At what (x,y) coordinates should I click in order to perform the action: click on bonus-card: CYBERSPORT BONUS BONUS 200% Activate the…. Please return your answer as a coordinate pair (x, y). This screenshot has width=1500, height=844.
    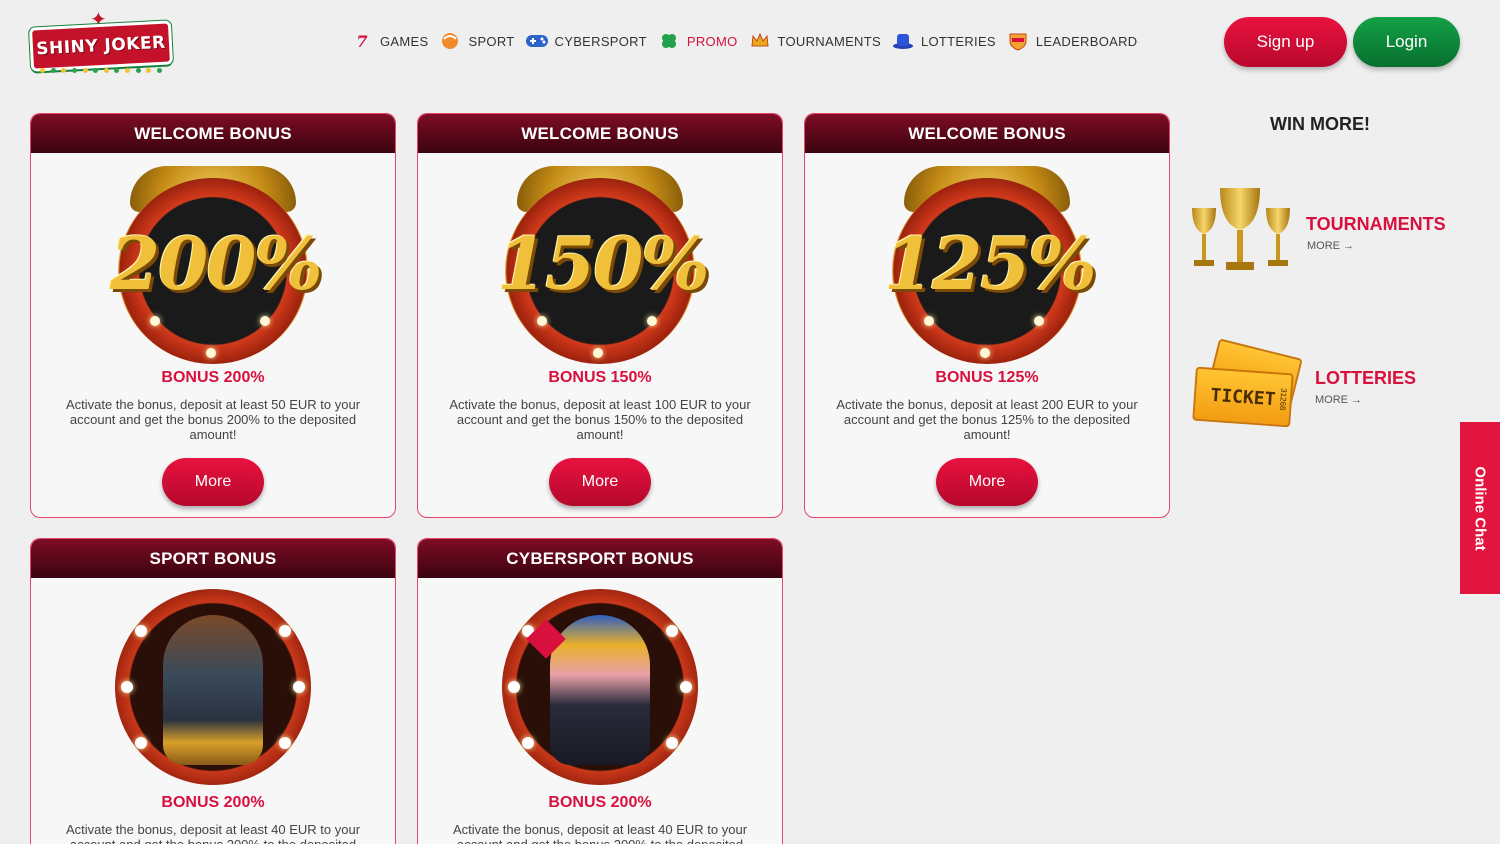
    Looking at the image, I should click on (600, 691).